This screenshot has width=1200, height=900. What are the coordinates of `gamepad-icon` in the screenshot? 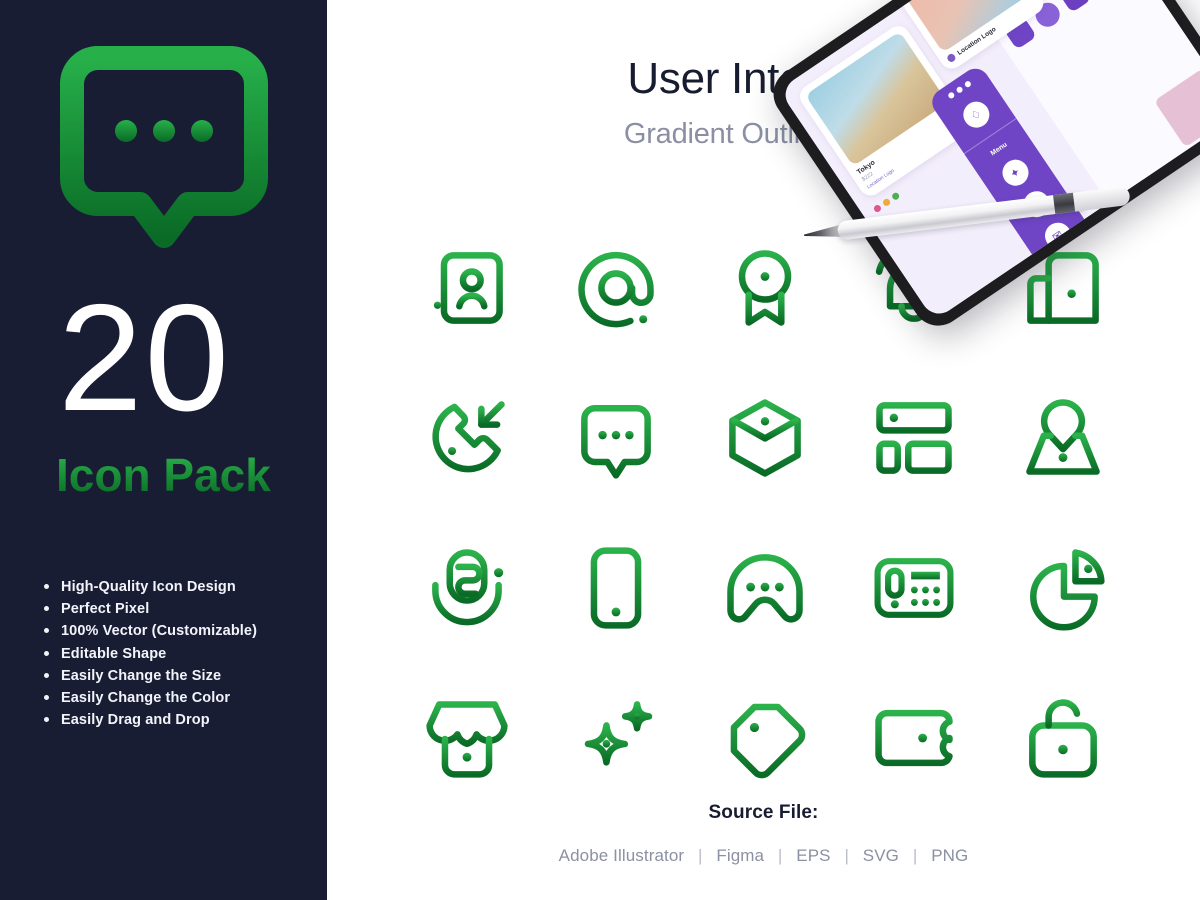 It's located at (765, 588).